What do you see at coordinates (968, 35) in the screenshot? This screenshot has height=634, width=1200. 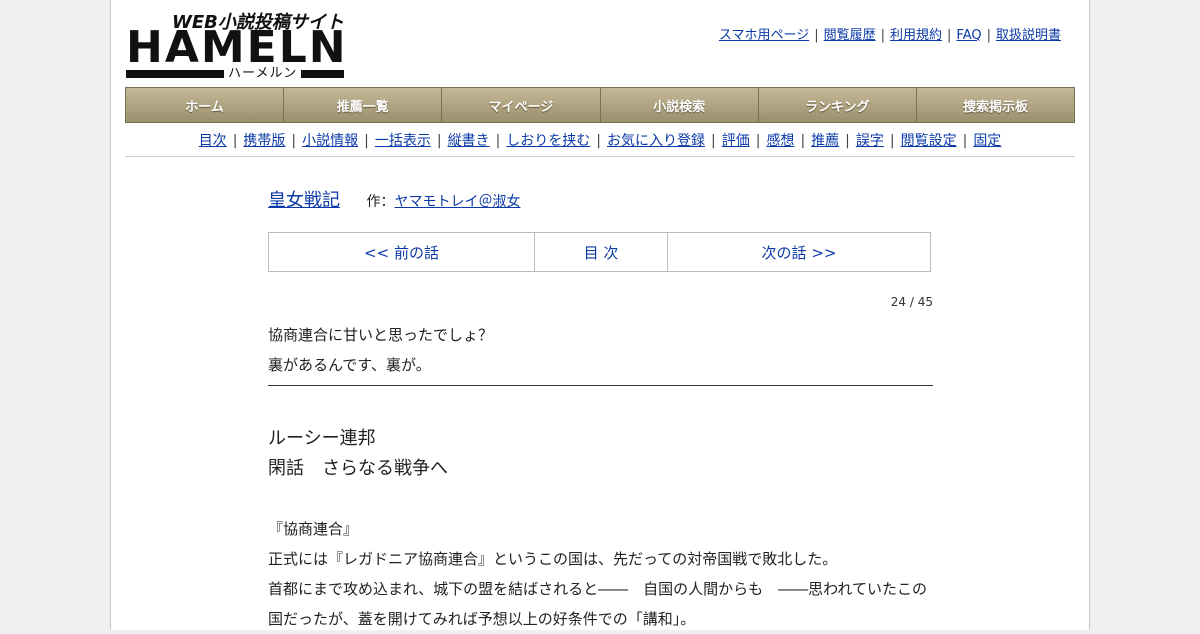 I see `link-faq: FAQ` at bounding box center [968, 35].